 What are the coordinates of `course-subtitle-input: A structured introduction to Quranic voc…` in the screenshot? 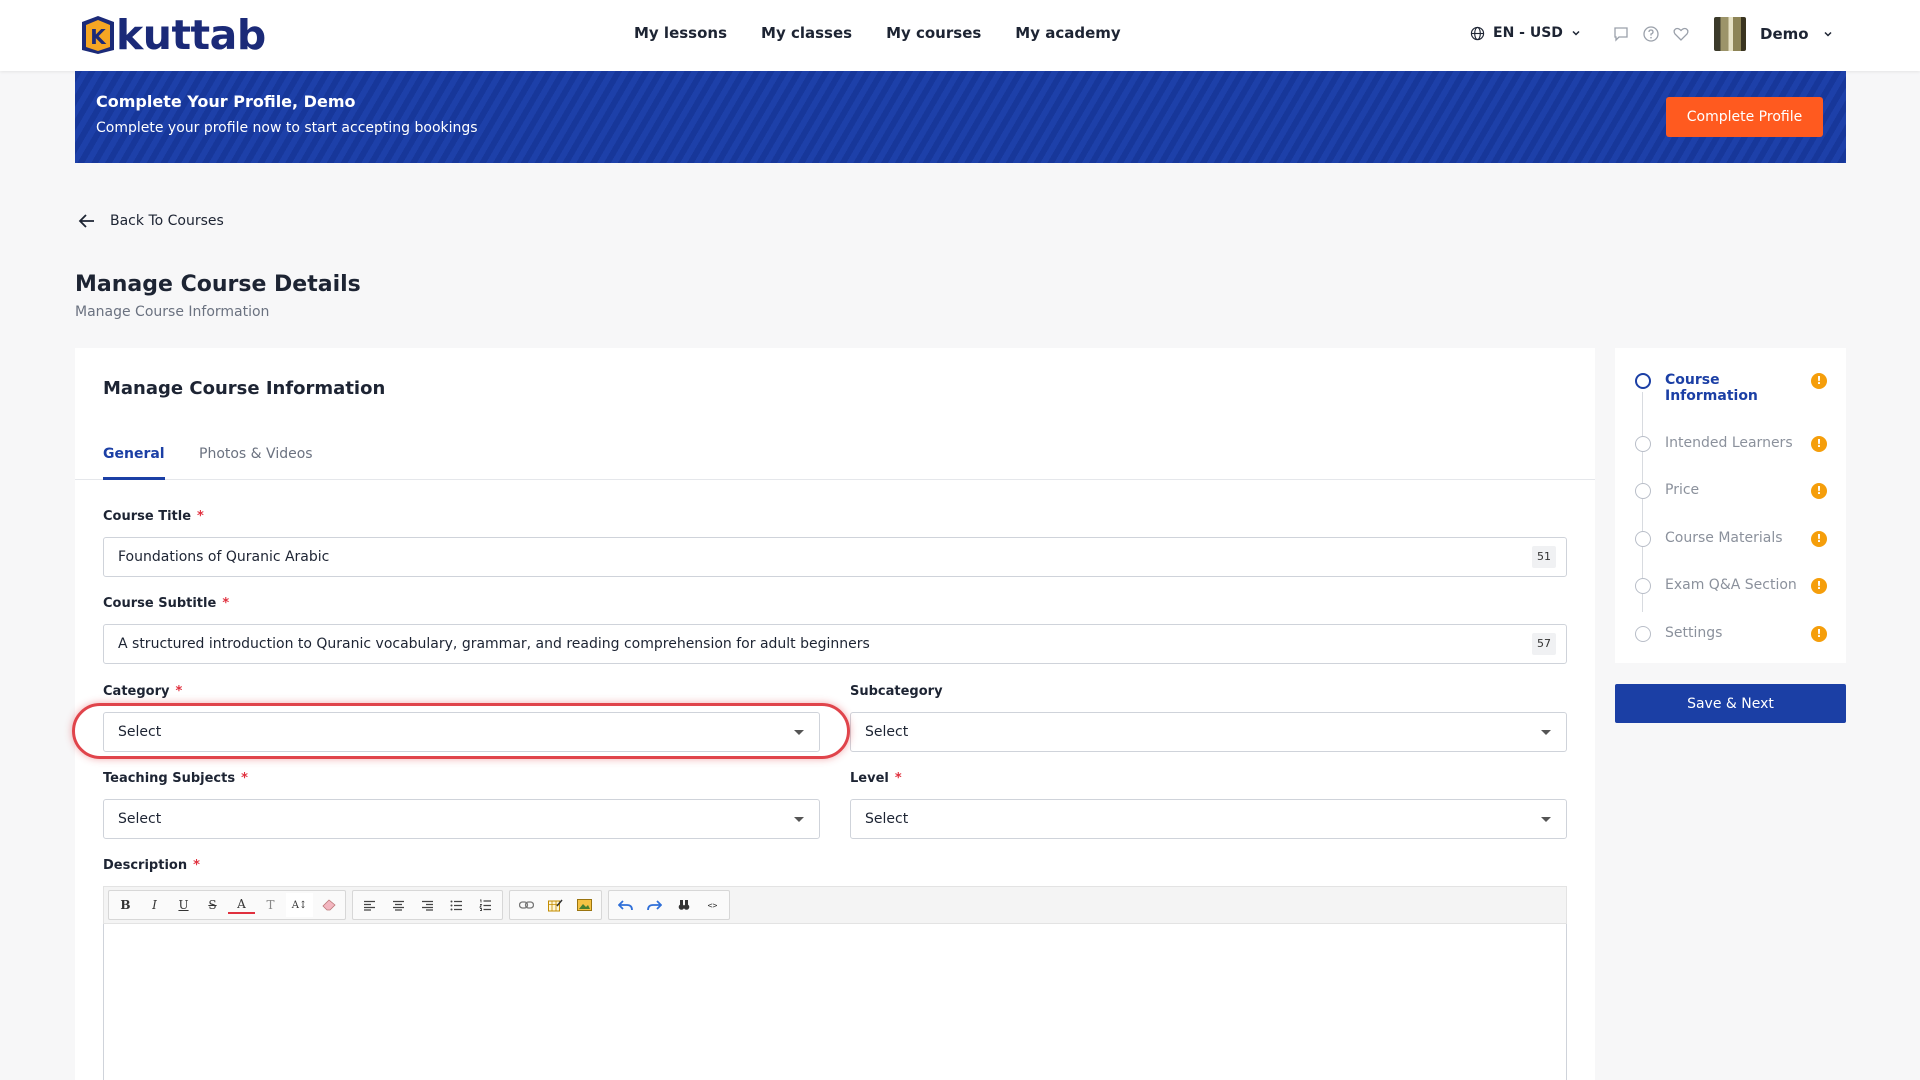 It's located at (835, 644).